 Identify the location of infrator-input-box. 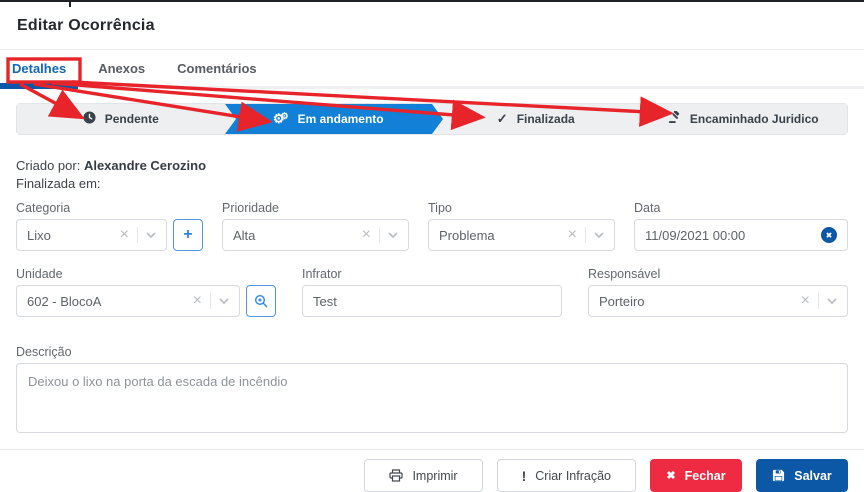
(432, 301).